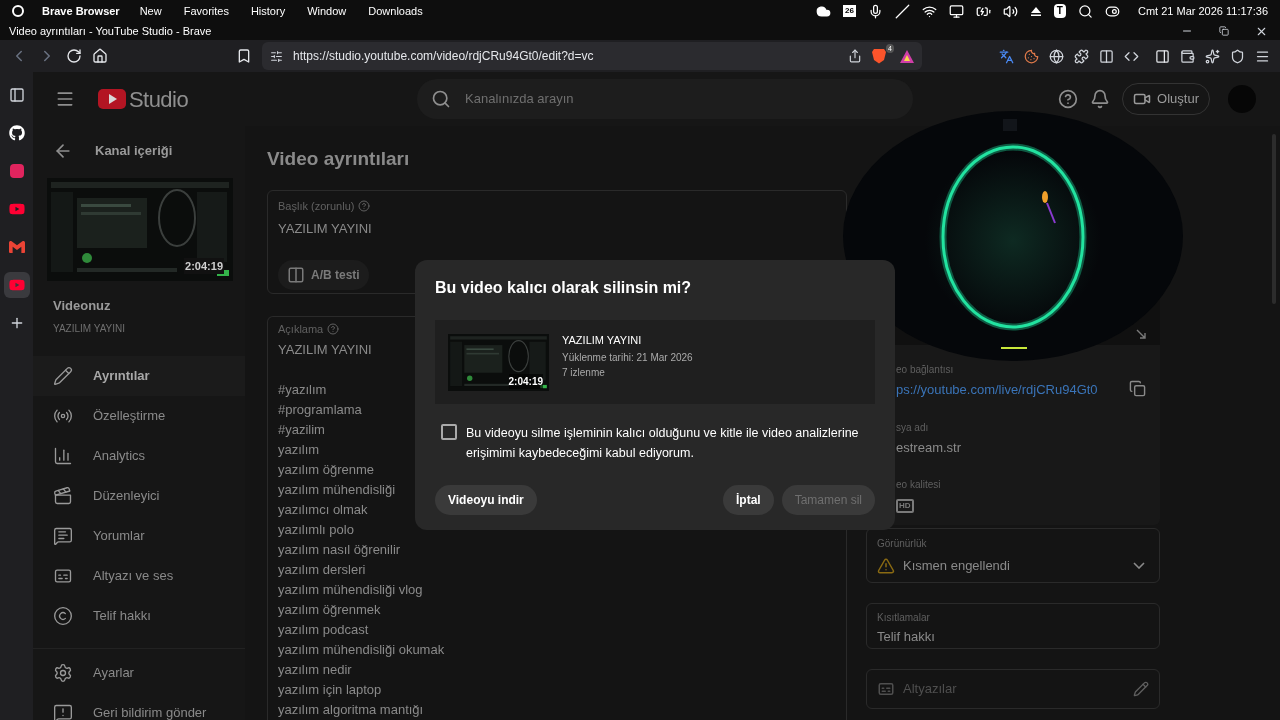 The width and height of the screenshot is (1280, 720). I want to click on help-icon, so click(1068, 99).